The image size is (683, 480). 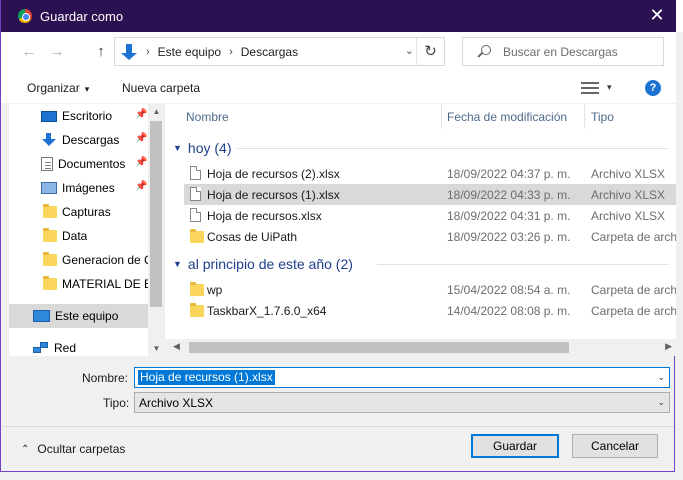 I want to click on cancel-button: Cancelar, so click(x=615, y=446).